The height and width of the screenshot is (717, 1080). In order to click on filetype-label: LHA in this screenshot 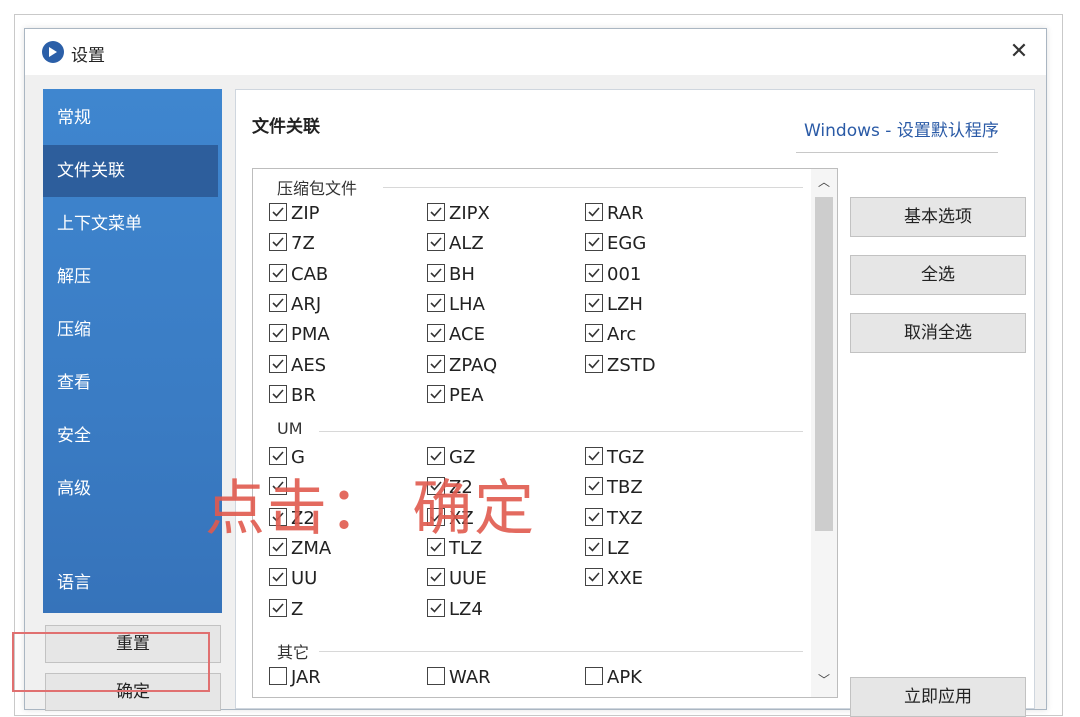, I will do `click(467, 304)`.